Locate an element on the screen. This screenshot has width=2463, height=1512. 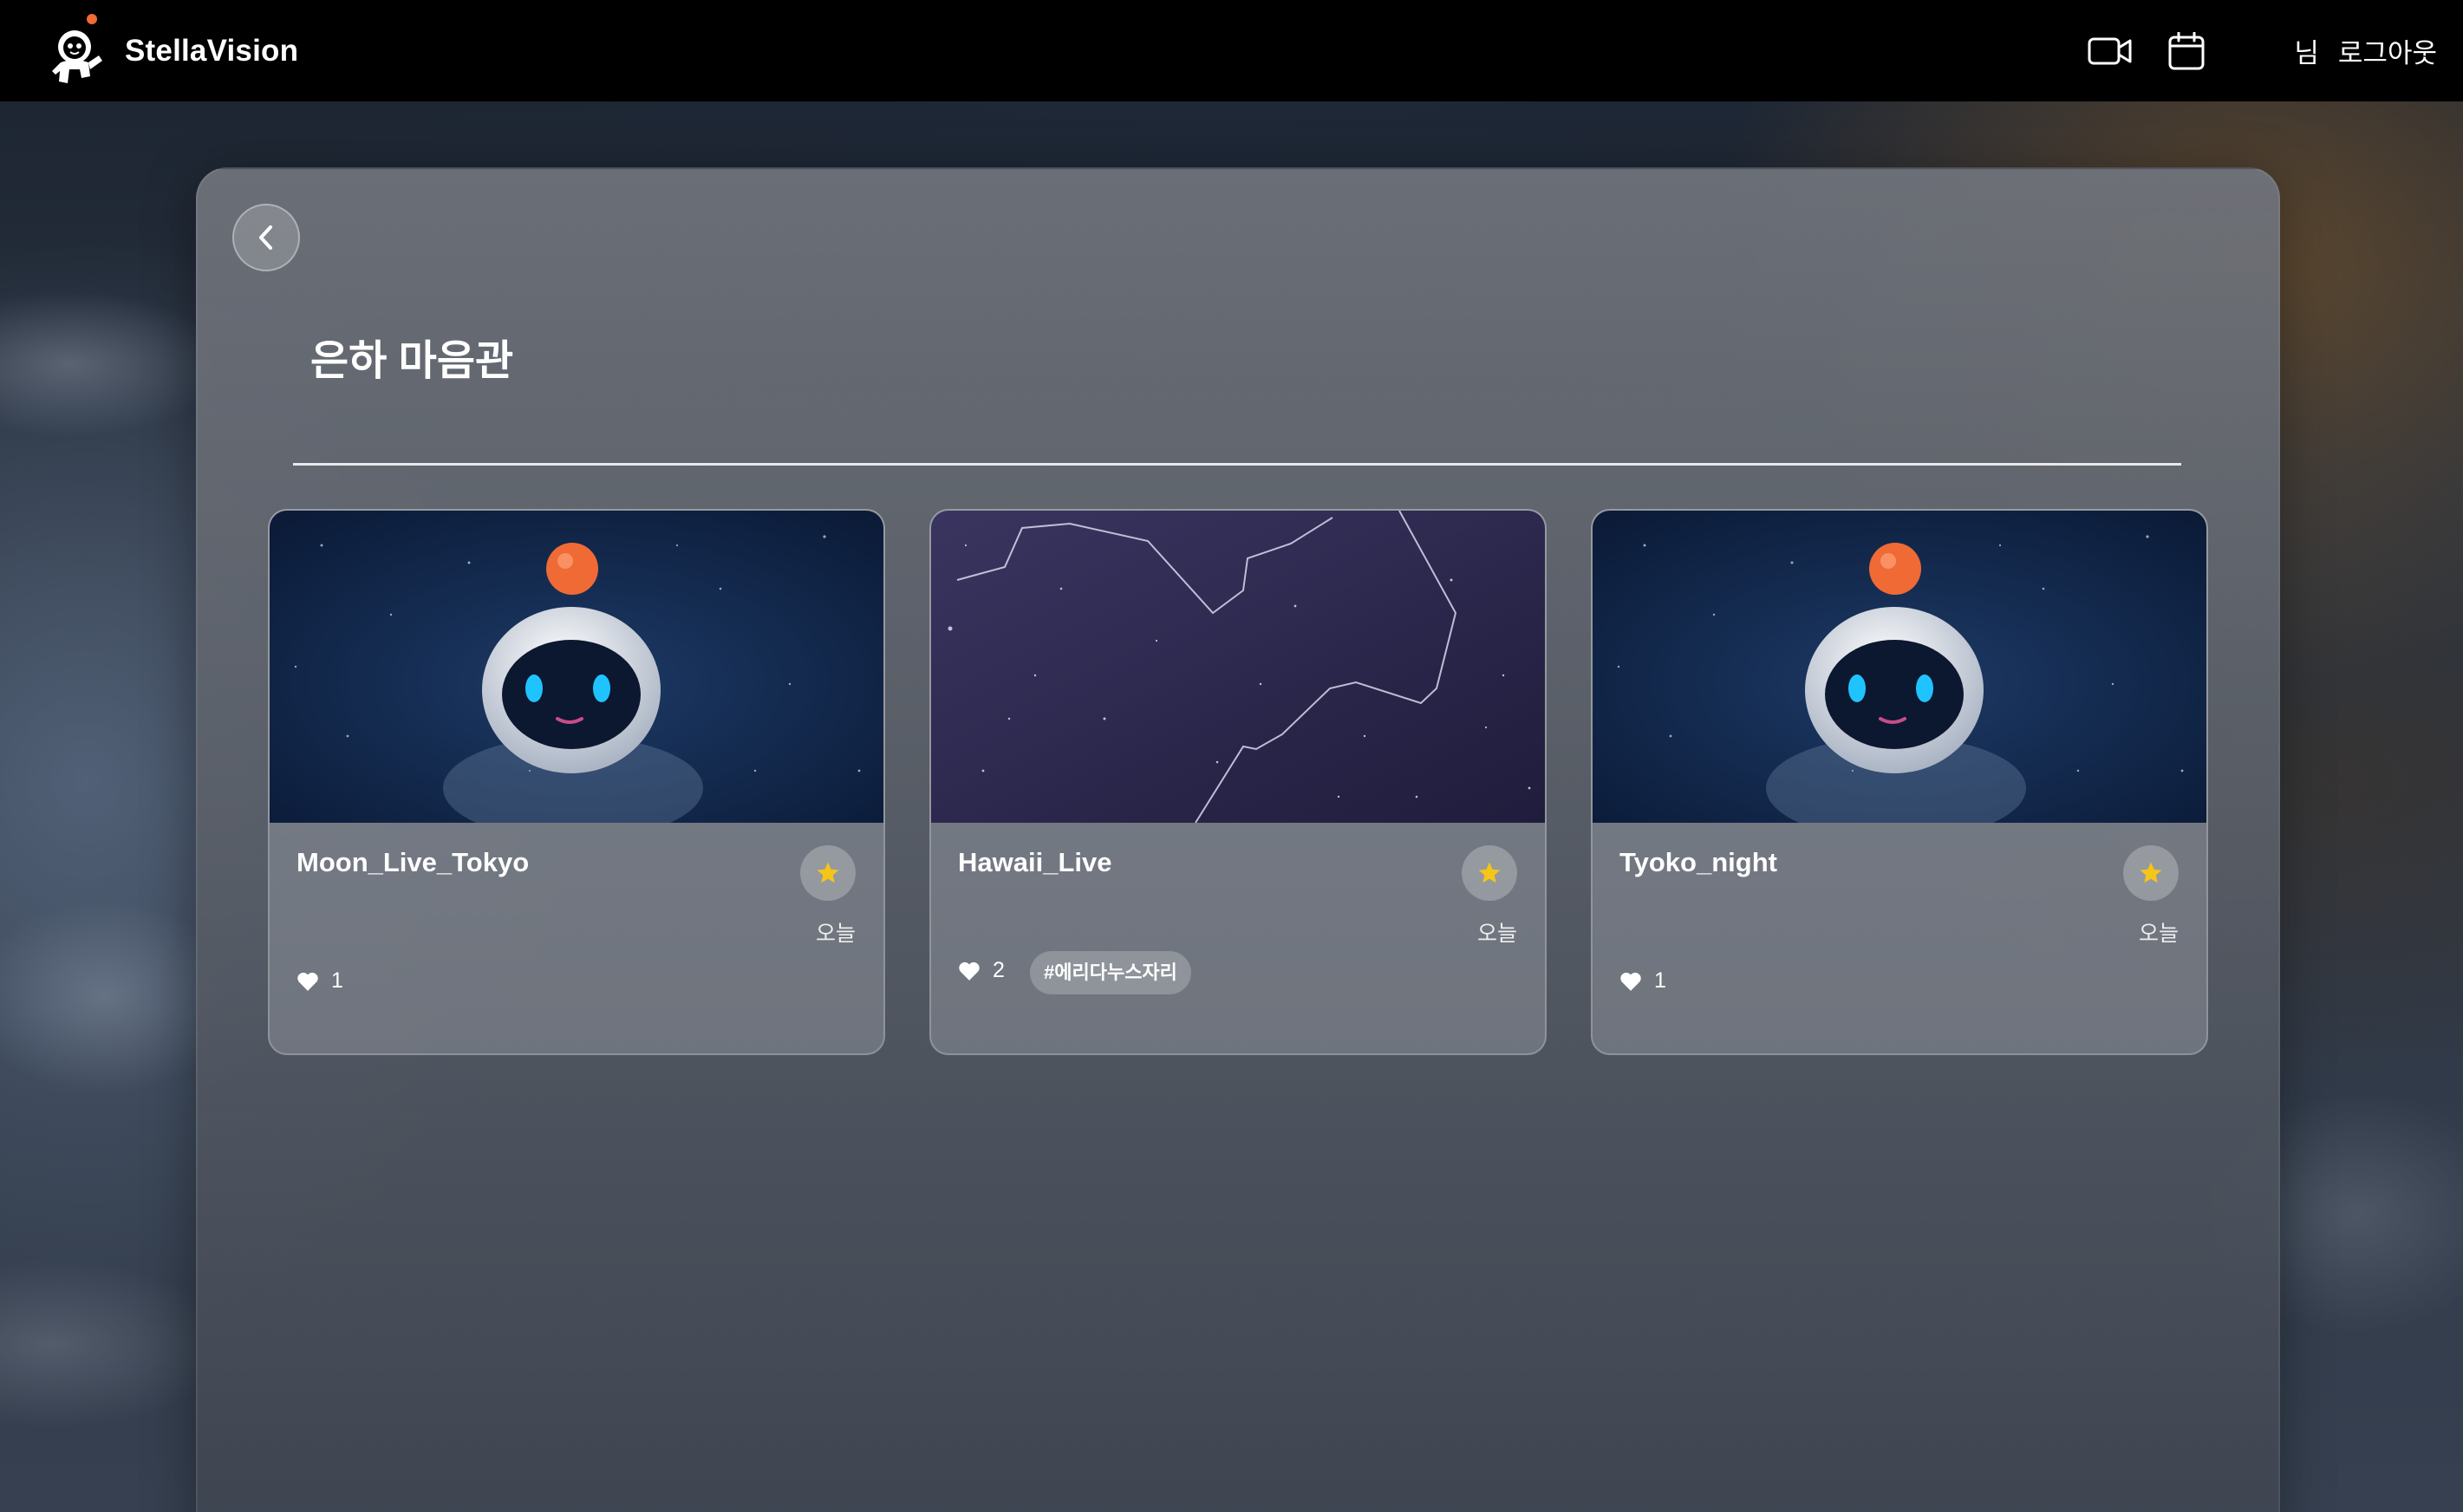
brand-logo: StellaVision is located at coordinates (173, 51).